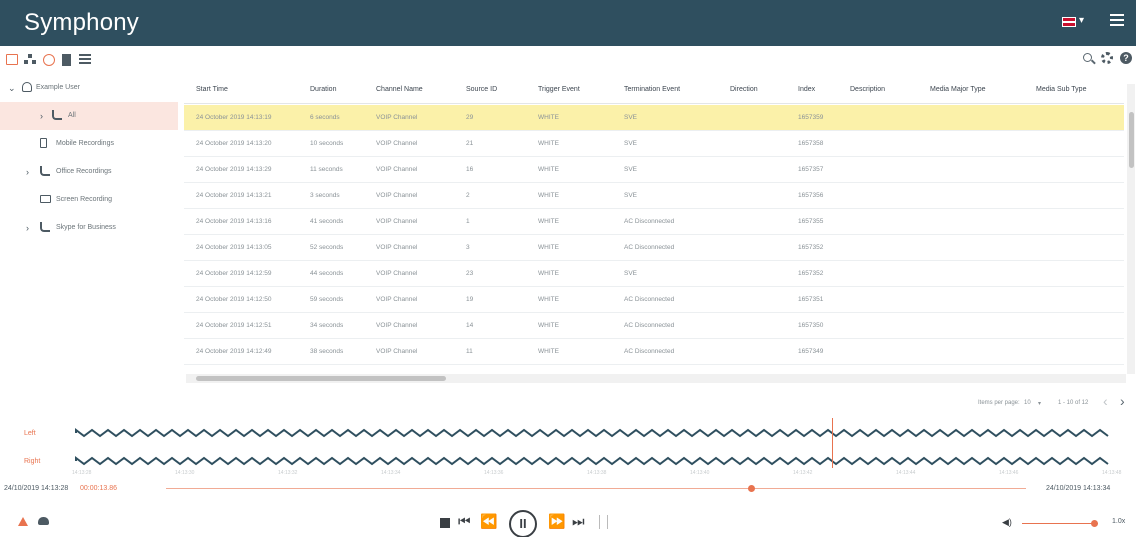 Image resolution: width=1136 pixels, height=537 pixels. Describe the element at coordinates (89, 116) in the screenshot. I see `tree-item-all: › All` at that location.